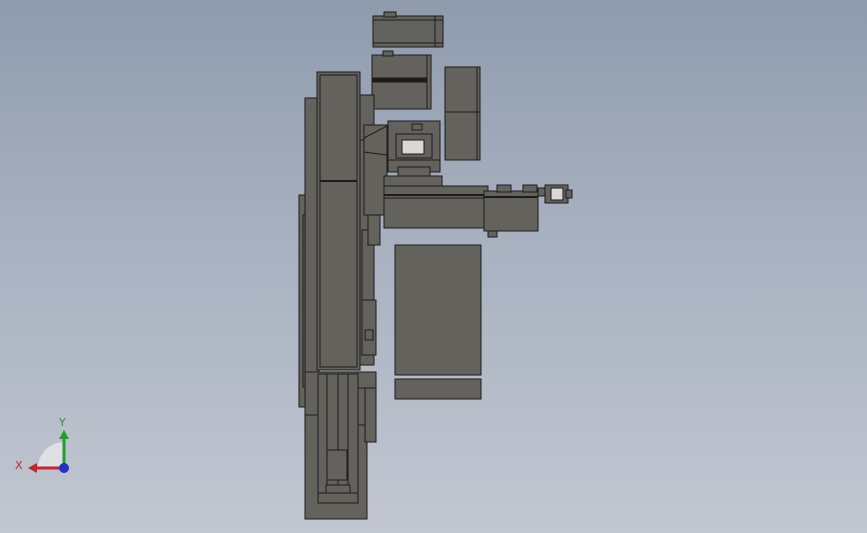 The image size is (867, 533). Describe the element at coordinates (438, 322) in the screenshot. I see `control-cabinet` at that location.